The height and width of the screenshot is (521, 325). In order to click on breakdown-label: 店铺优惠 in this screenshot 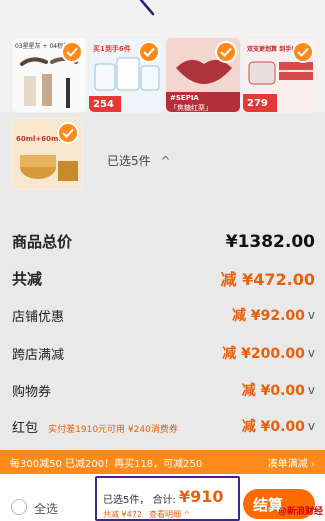, I will do `click(38, 317)`.